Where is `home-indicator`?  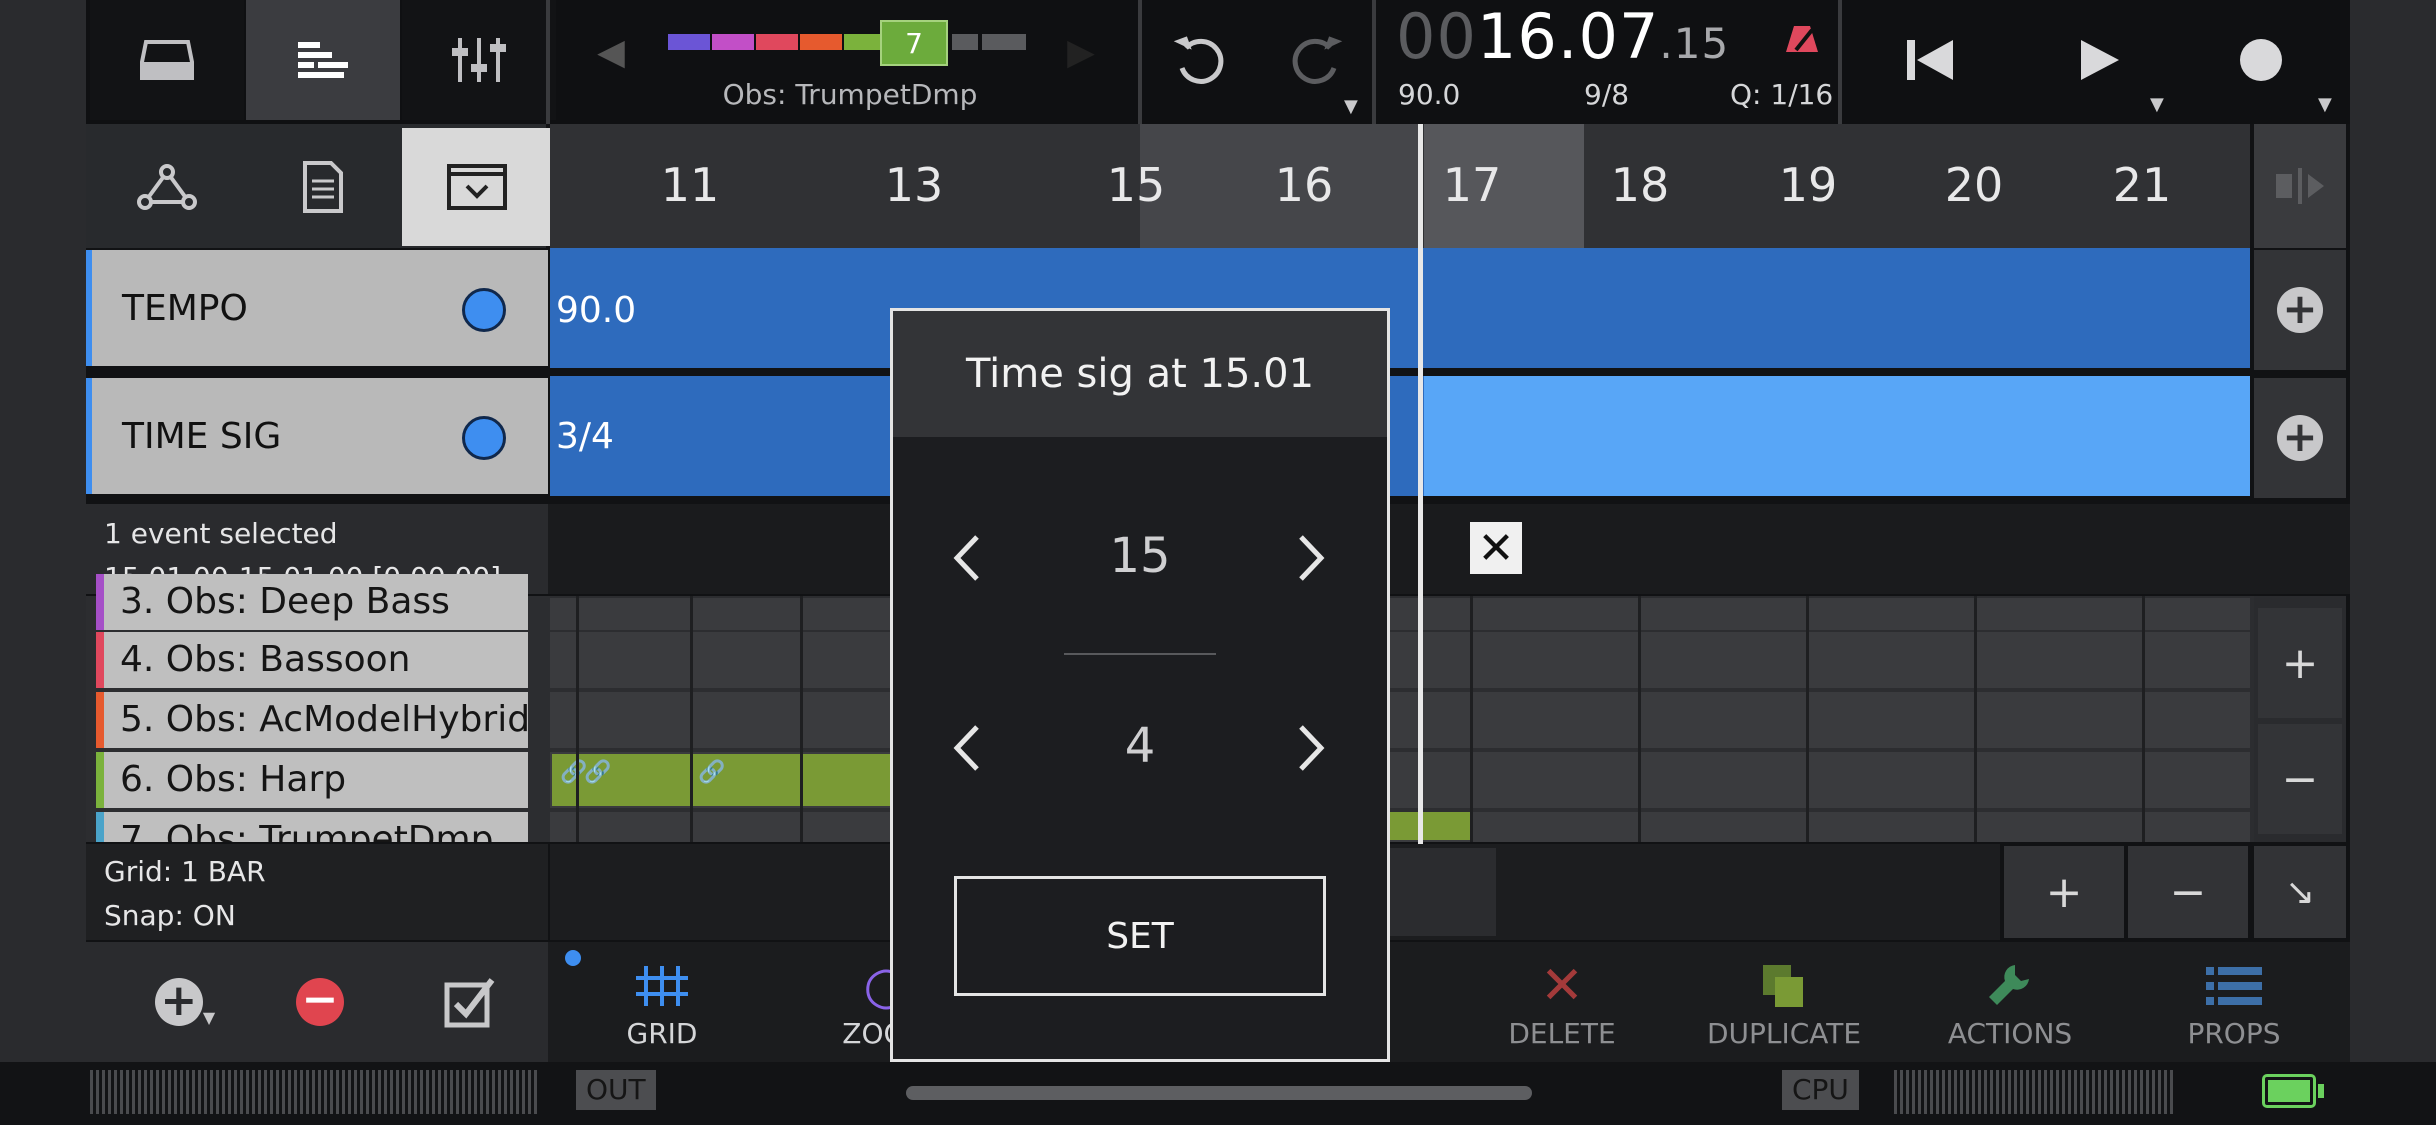 home-indicator is located at coordinates (1219, 1093).